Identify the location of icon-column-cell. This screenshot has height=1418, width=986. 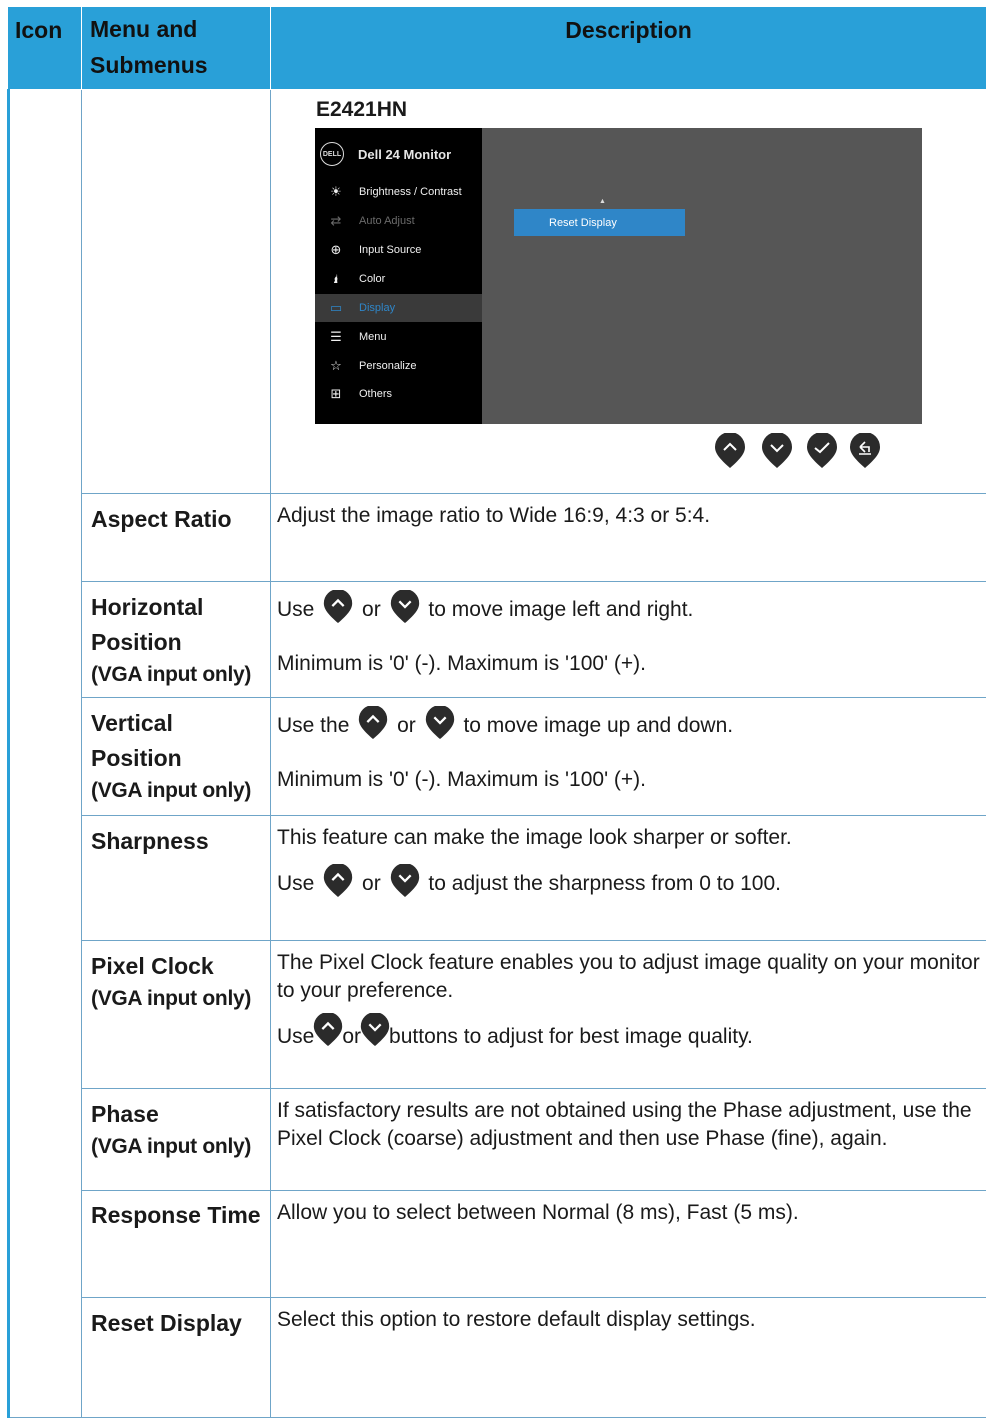
(45, 754).